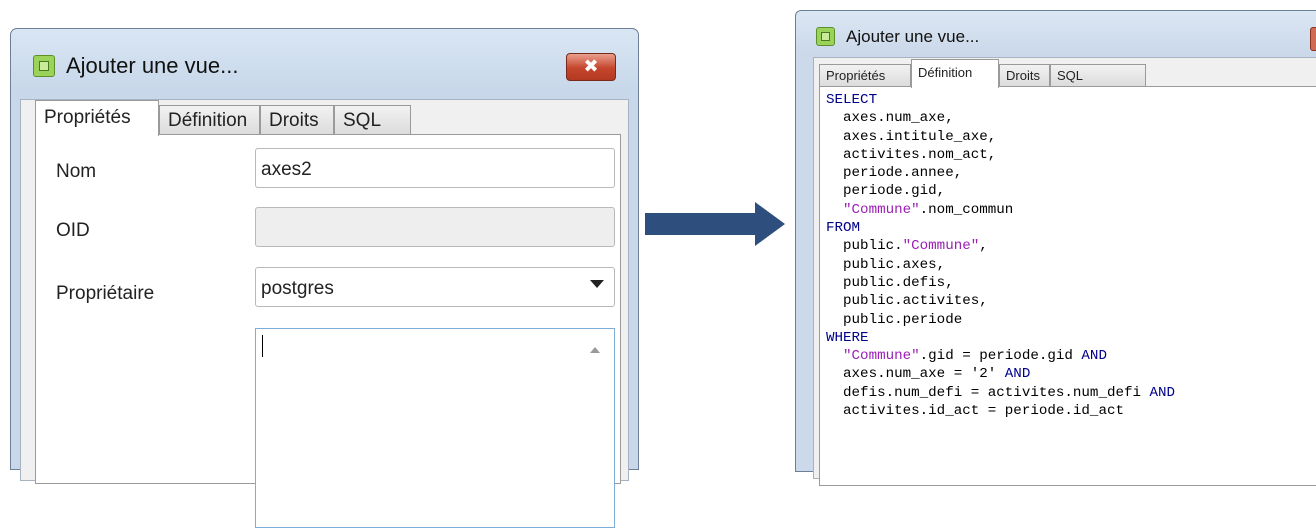 This screenshot has width=1316, height=528. I want to click on sql-line: defis.num_defi = activites.num_defi AND, so click(1000, 393).